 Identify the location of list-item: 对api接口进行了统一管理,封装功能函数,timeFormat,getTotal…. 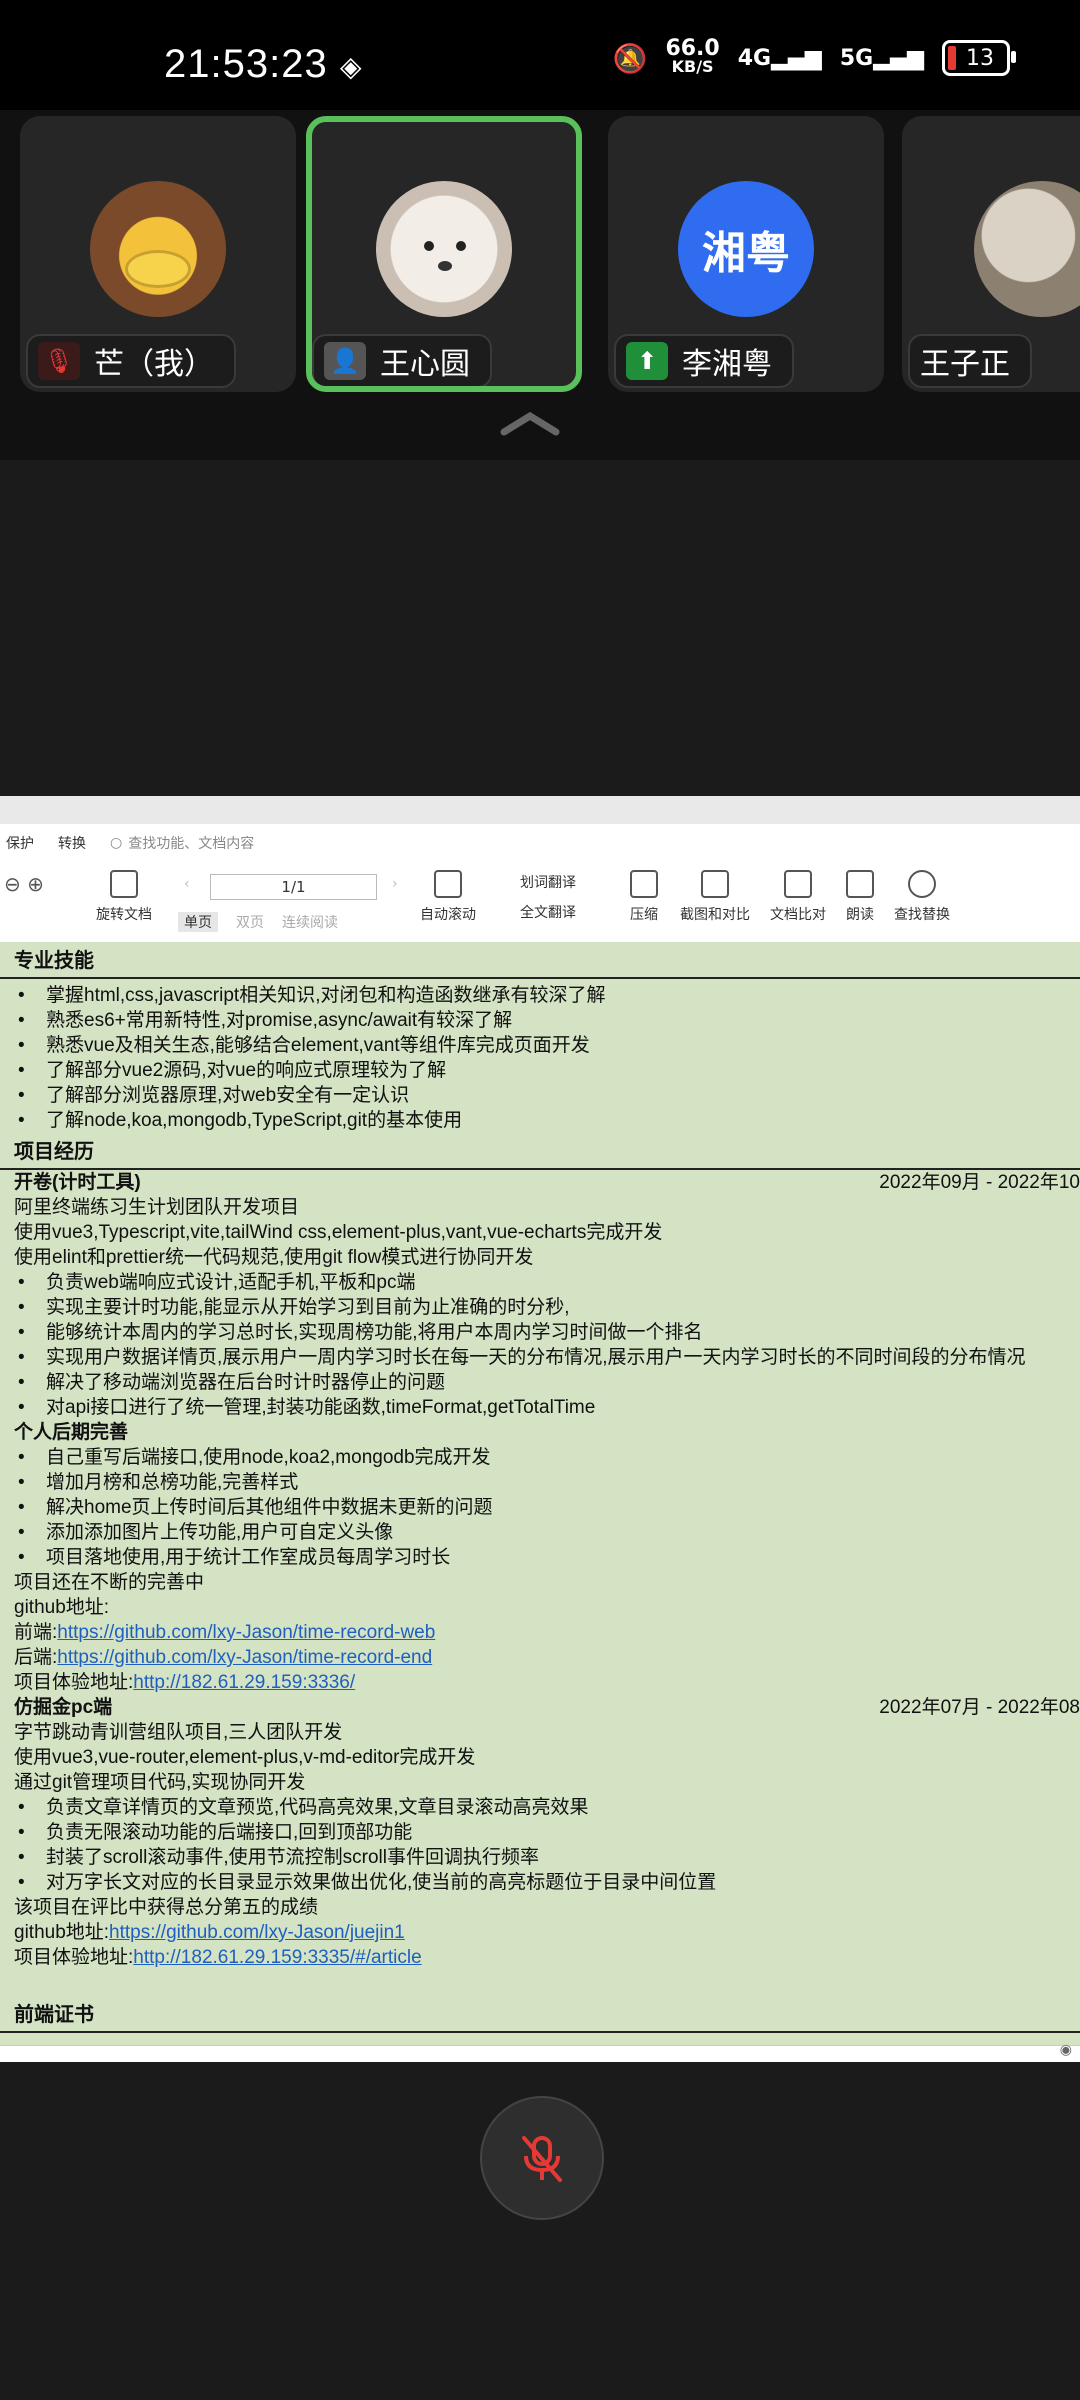
(540, 1407).